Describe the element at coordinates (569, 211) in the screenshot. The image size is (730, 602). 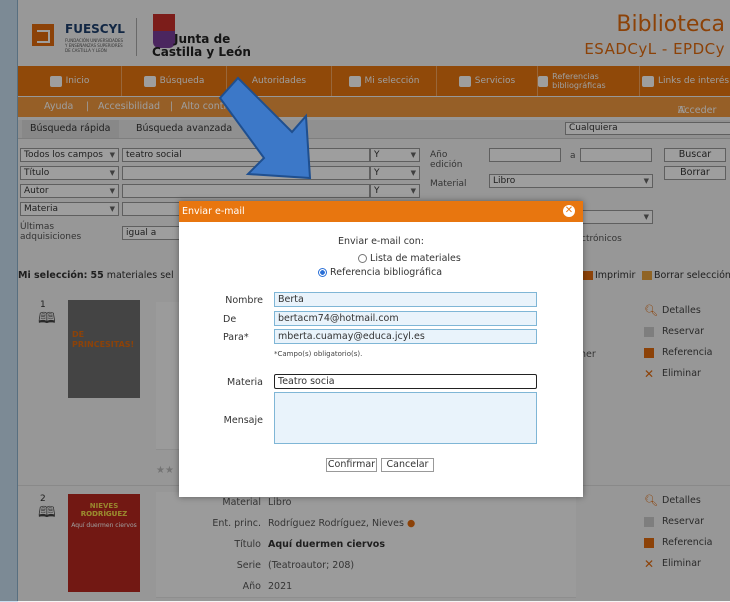
I see `close-icon: ✕` at that location.